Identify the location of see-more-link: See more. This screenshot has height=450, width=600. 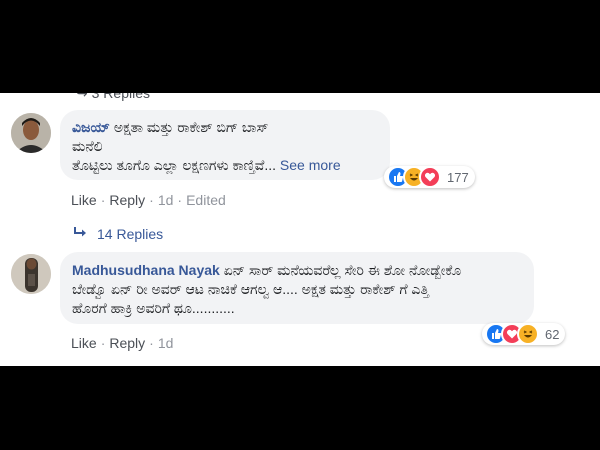
(310, 165).